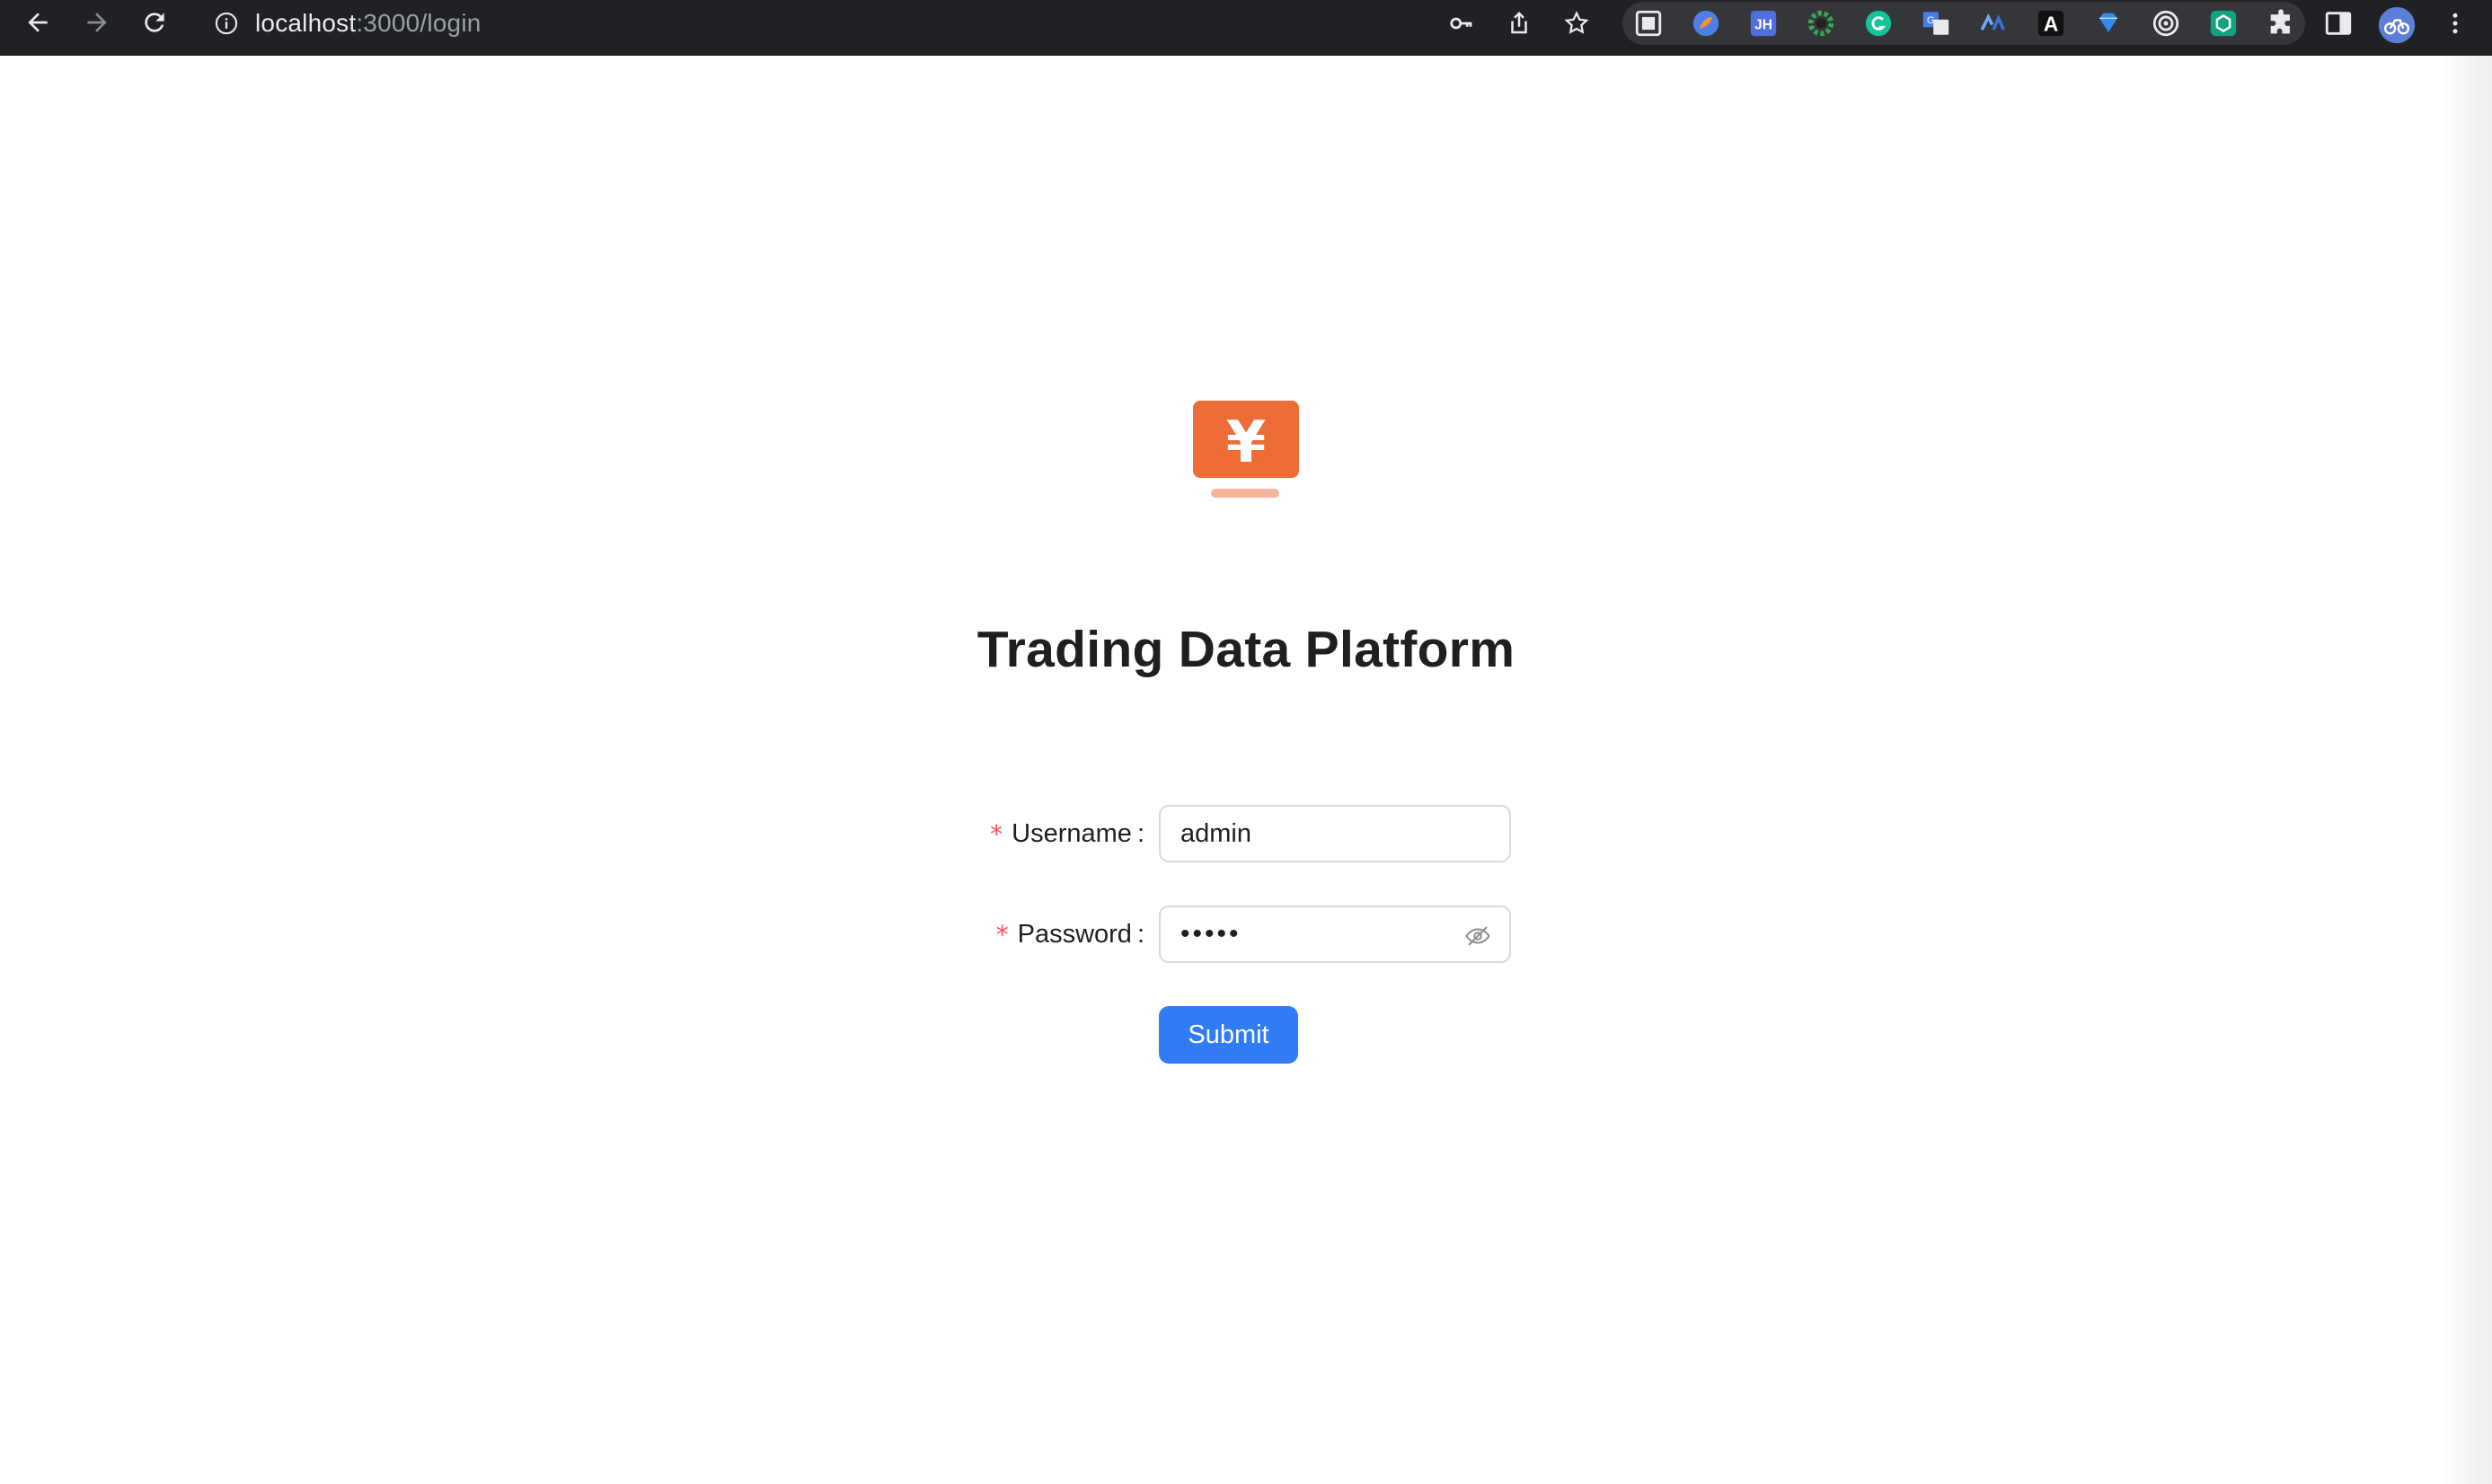  I want to click on arrow-left-icon, so click(38, 22).